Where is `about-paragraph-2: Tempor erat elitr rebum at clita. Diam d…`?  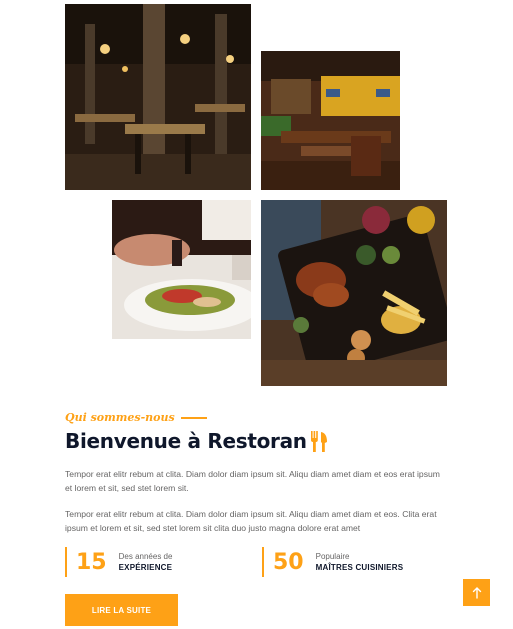
about-paragraph-2: Tempor erat elitr rebum at clita. Diam d… is located at coordinates (251, 521).